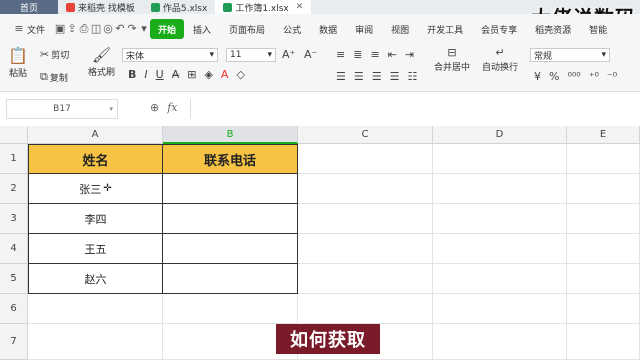 The height and width of the screenshot is (360, 640). I want to click on cell-b4, so click(230, 249).